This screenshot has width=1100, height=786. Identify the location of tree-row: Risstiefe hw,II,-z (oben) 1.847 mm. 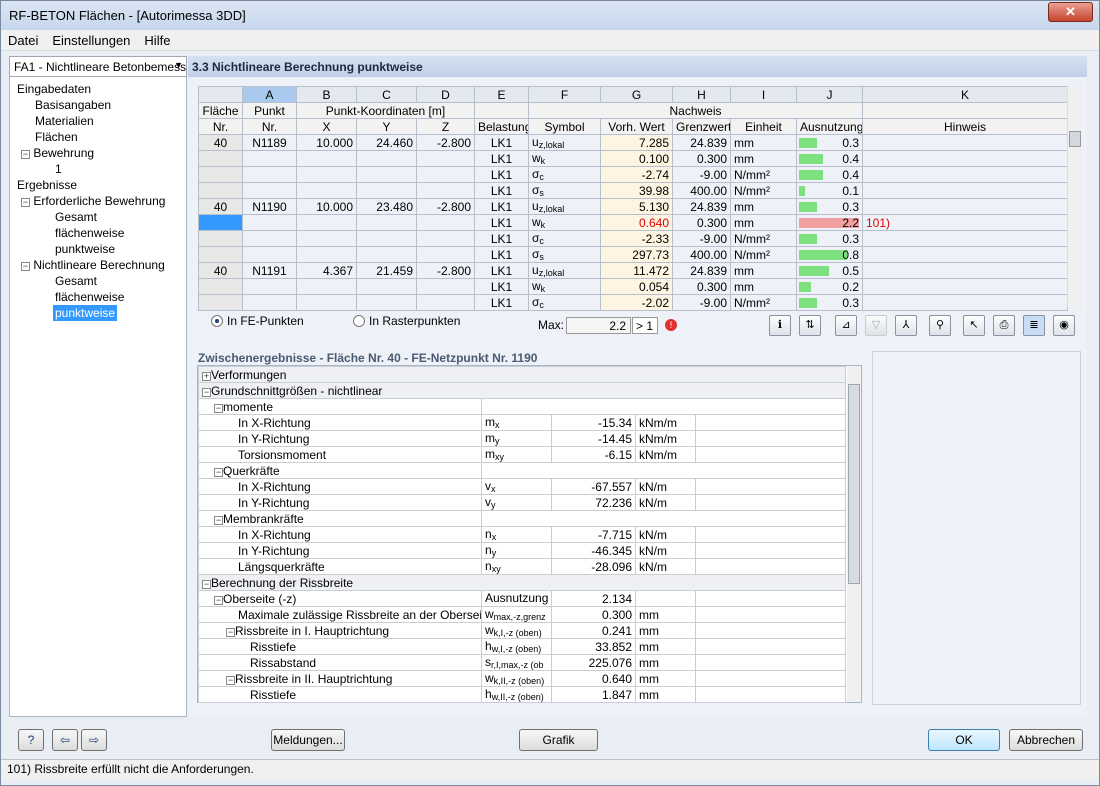
(522, 694).